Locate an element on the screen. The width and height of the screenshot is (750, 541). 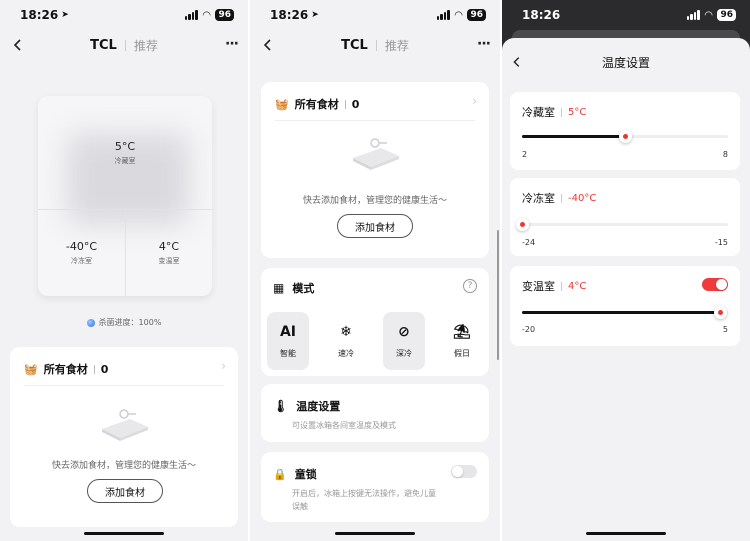
freezer-temp-slider is located at coordinates (622, 224).